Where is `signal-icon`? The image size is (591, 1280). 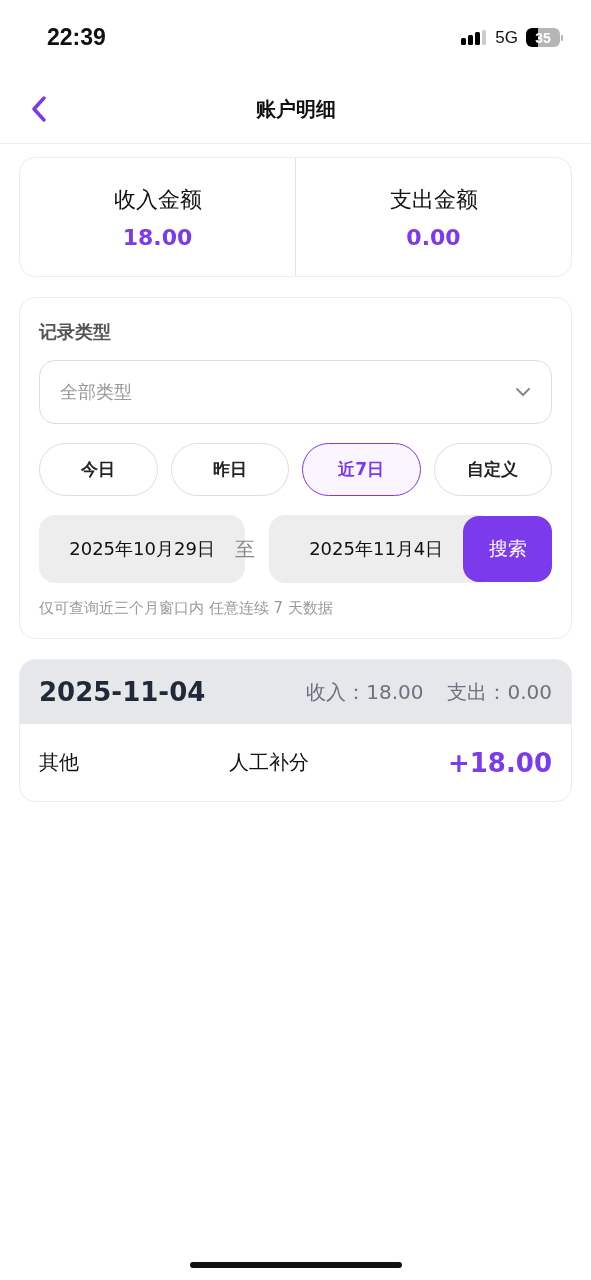
signal-icon is located at coordinates (474, 37).